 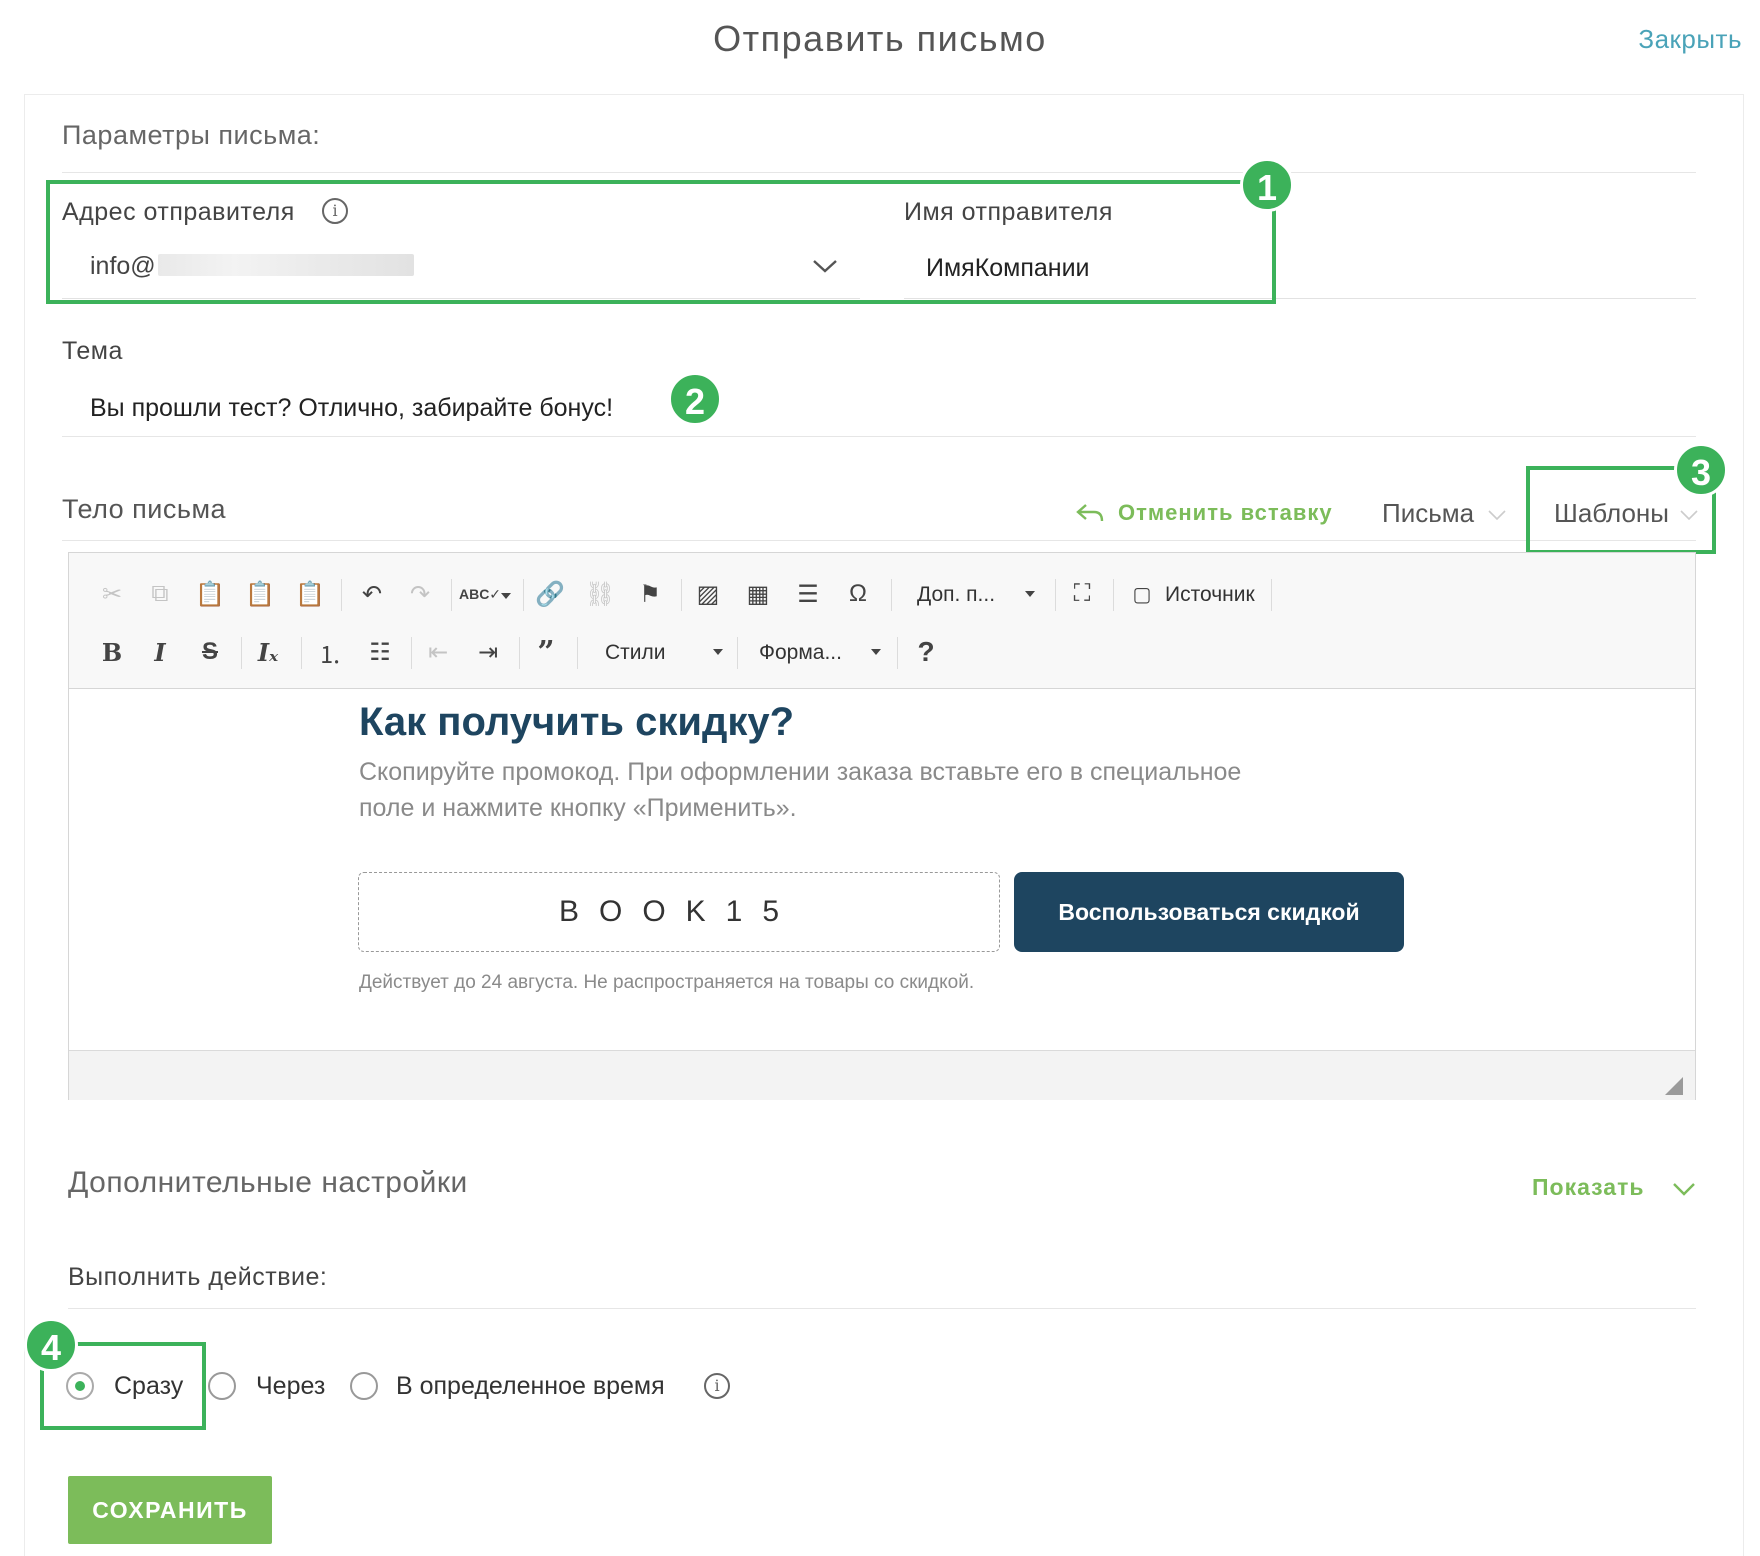 I want to click on letters-dropdown-label: Письма, so click(x=1428, y=513).